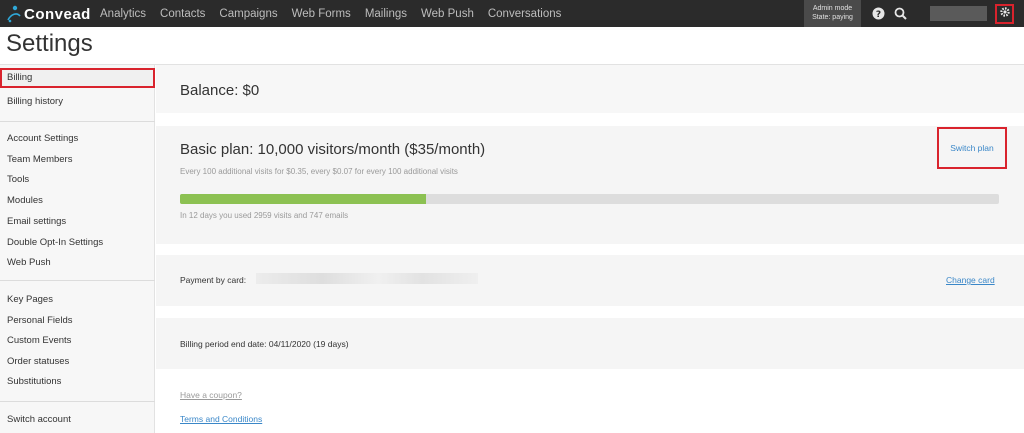 Image resolution: width=1024 pixels, height=433 pixels. I want to click on sidebar-item-web-push: Web Push, so click(77, 263).